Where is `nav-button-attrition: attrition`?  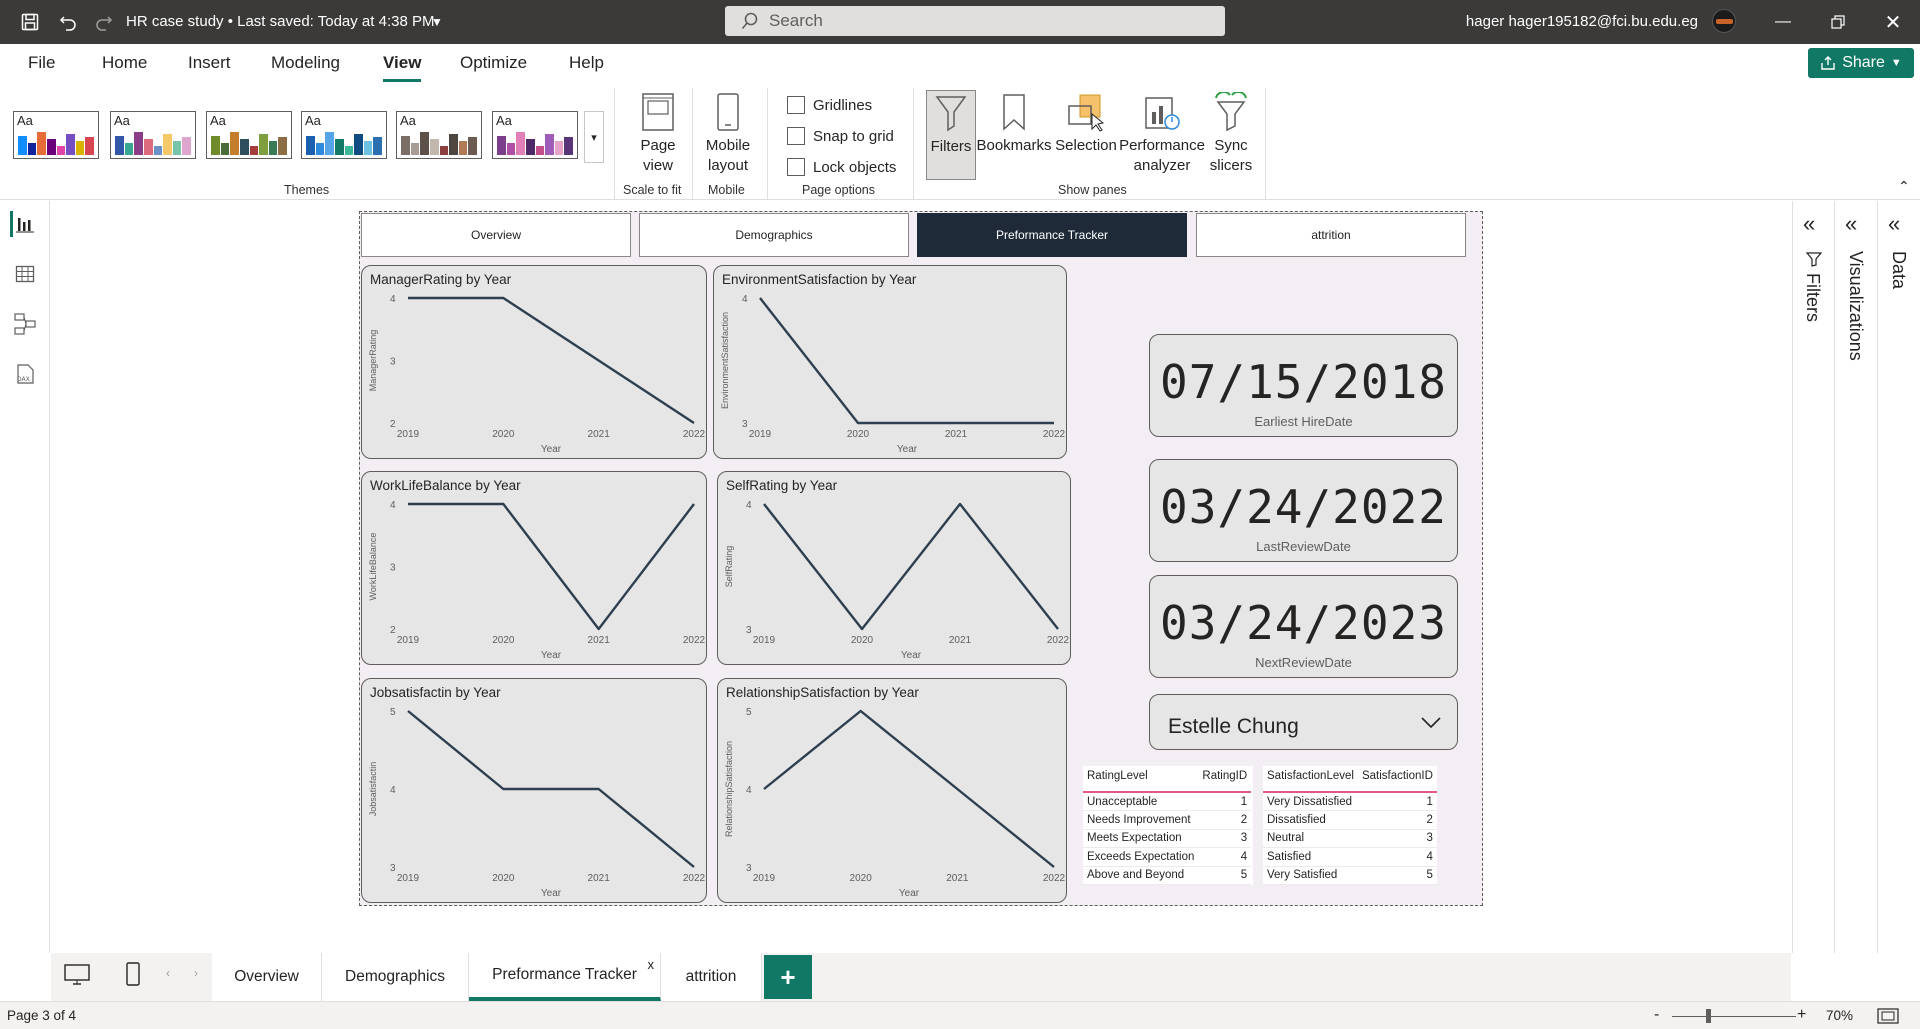
nav-button-attrition: attrition is located at coordinates (1331, 235).